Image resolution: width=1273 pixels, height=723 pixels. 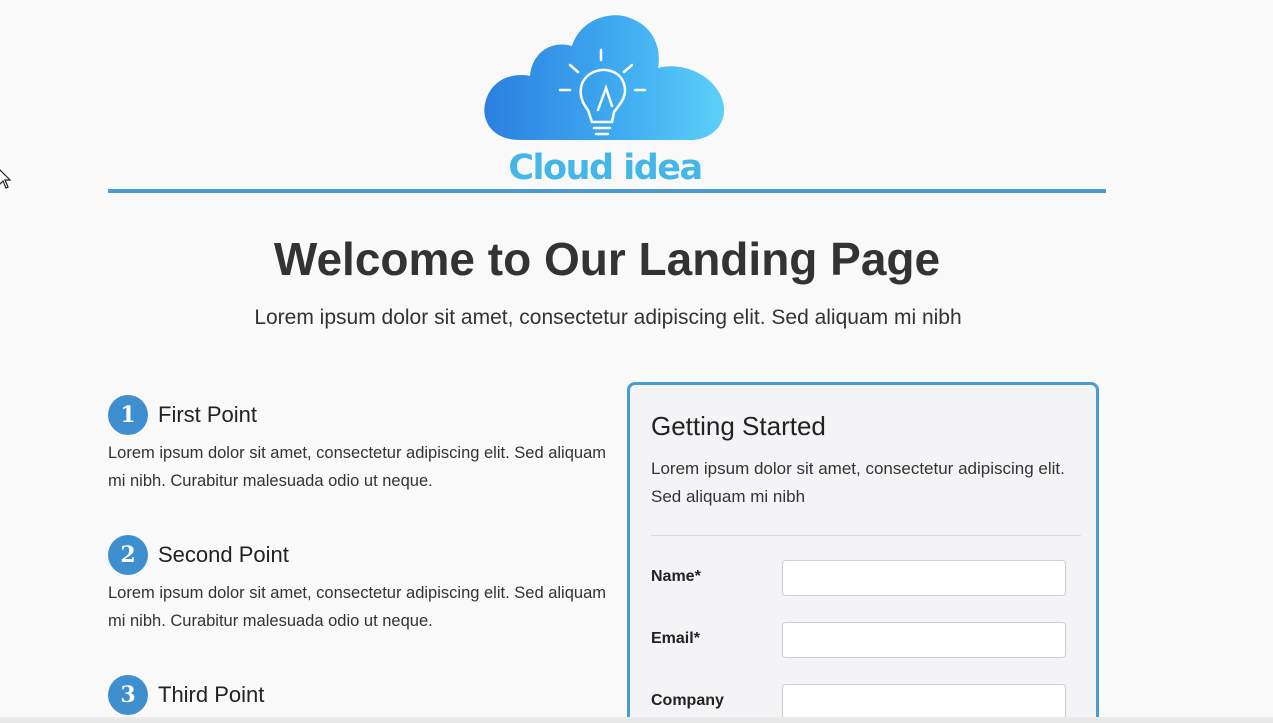 What do you see at coordinates (605, 168) in the screenshot?
I see `brand-name: Cloud idea` at bounding box center [605, 168].